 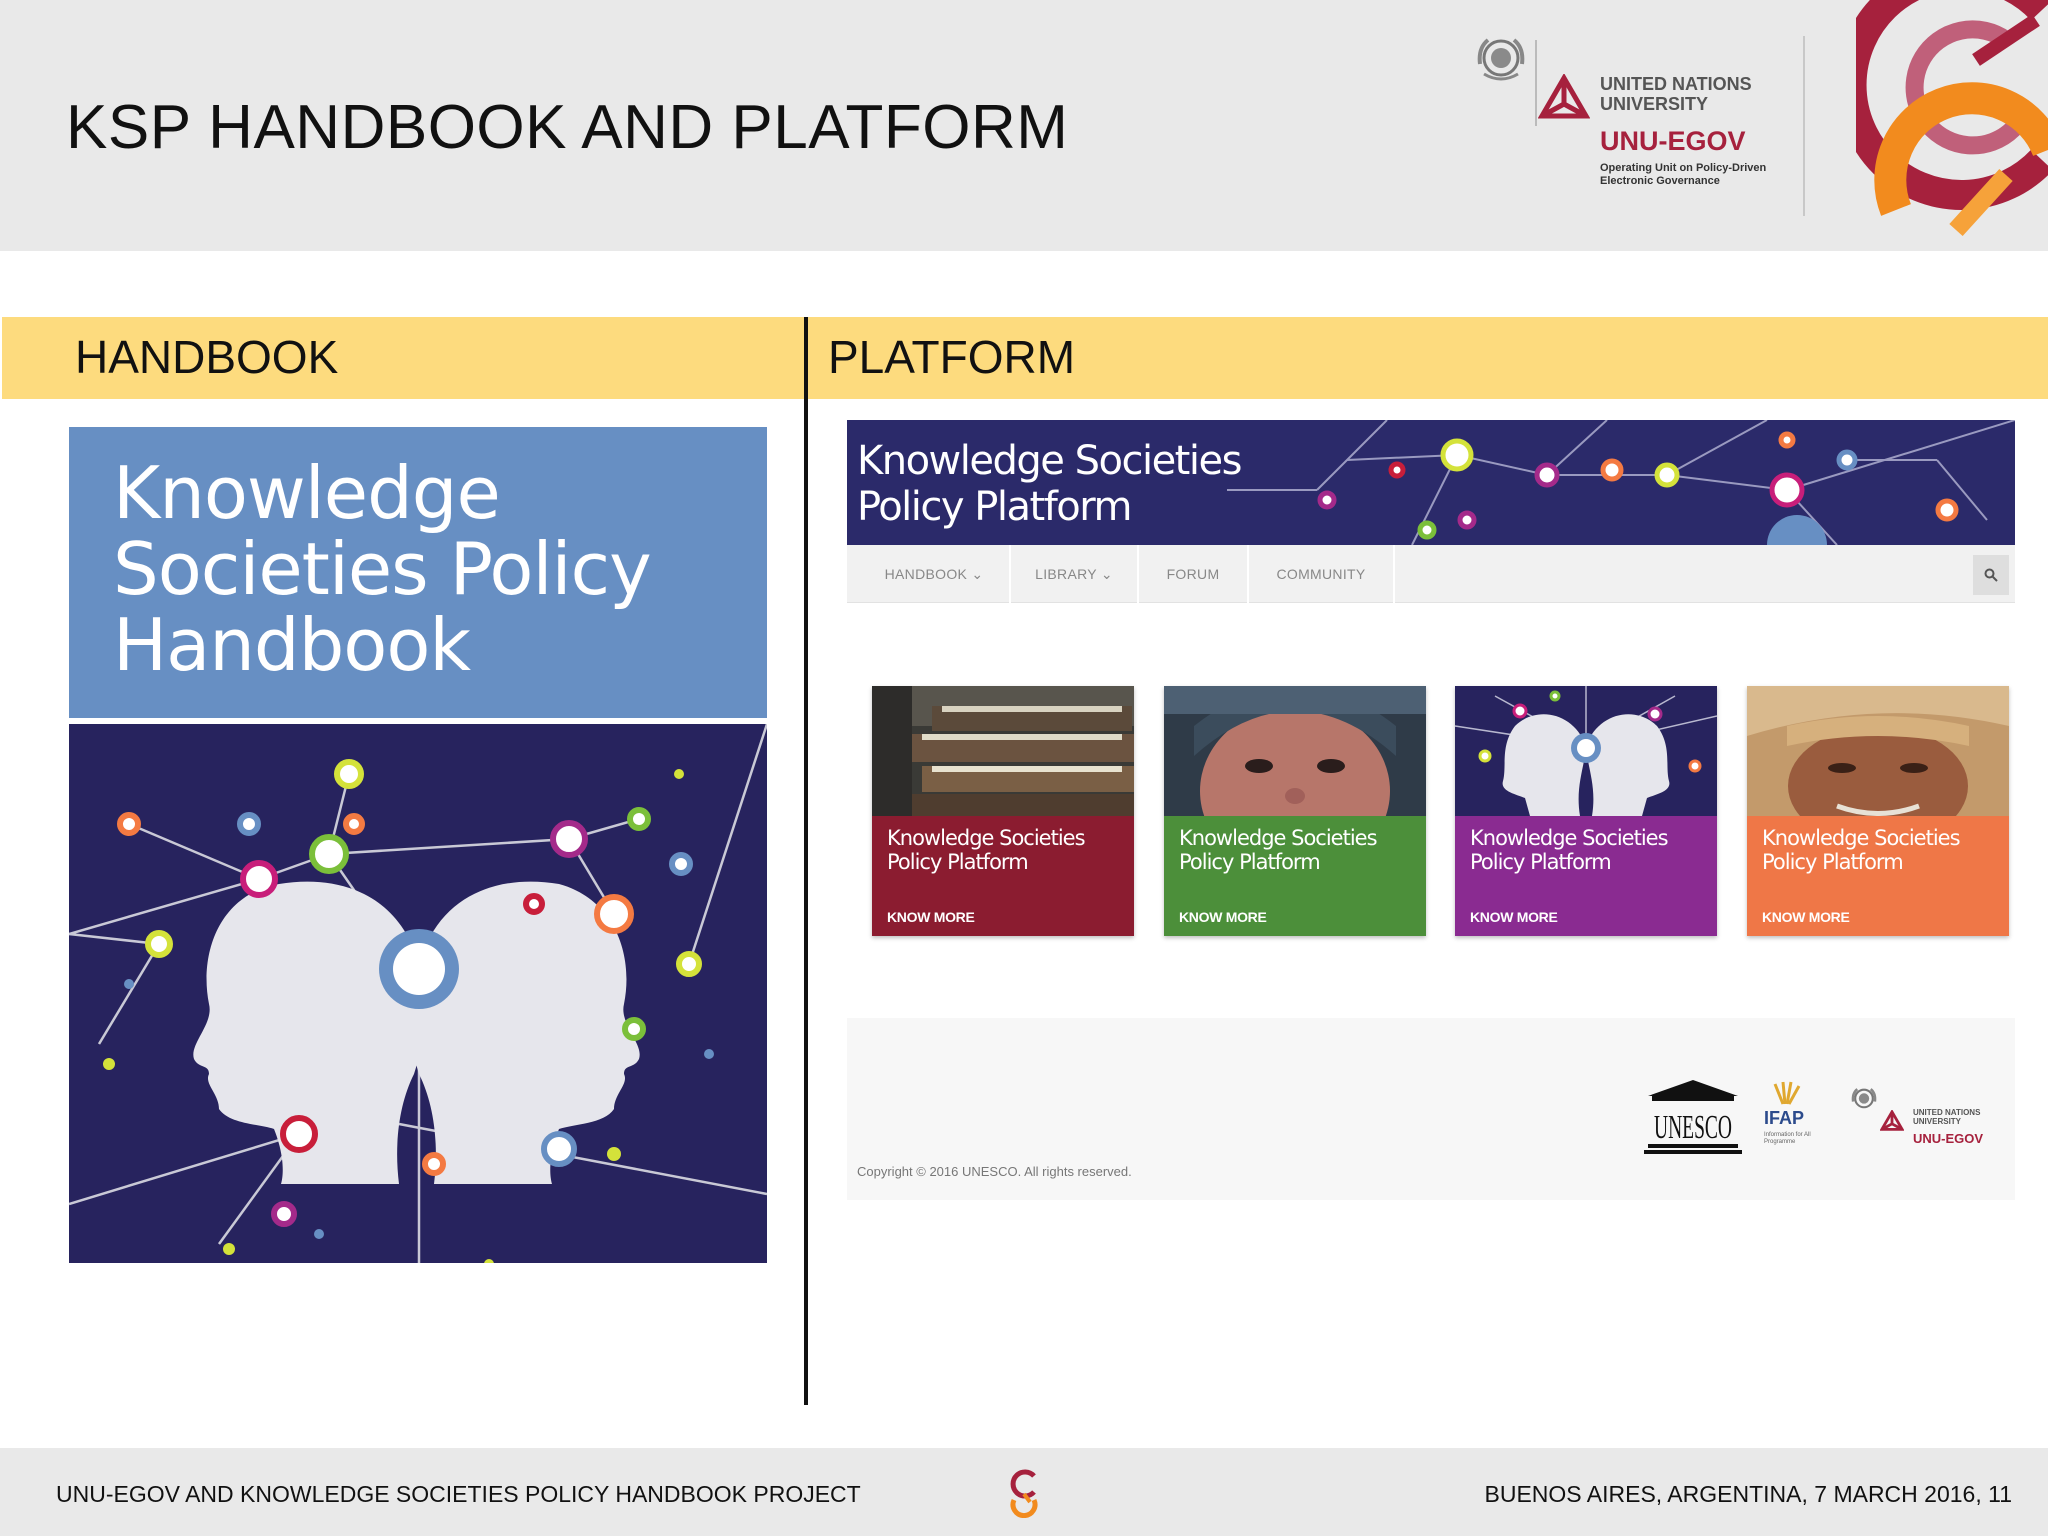 What do you see at coordinates (1784, 1118) in the screenshot?
I see `ifap-logo-text: IFAP` at bounding box center [1784, 1118].